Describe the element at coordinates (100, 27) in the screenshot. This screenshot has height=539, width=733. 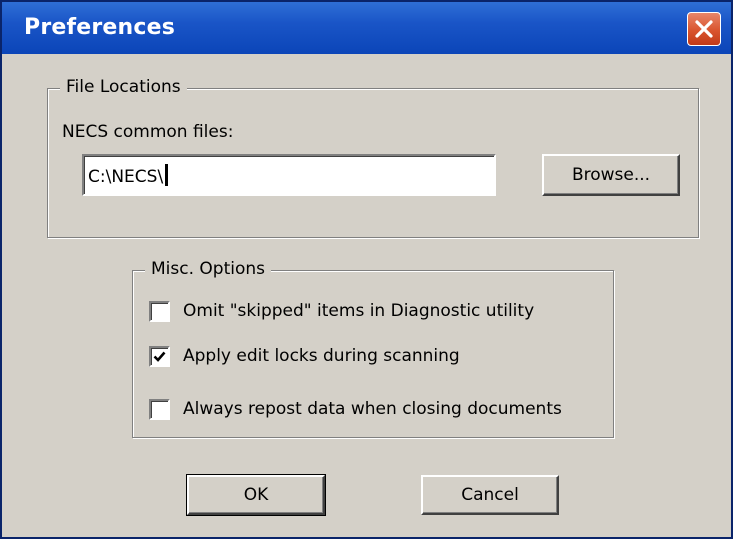
I see `window-title: Preferences` at that location.